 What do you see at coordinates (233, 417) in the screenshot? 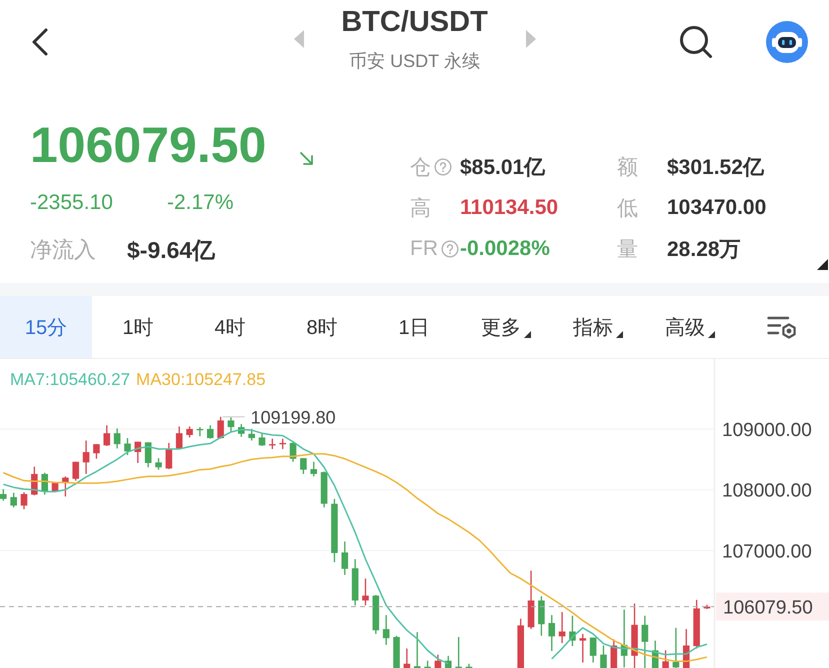
I see `leader-line` at bounding box center [233, 417].